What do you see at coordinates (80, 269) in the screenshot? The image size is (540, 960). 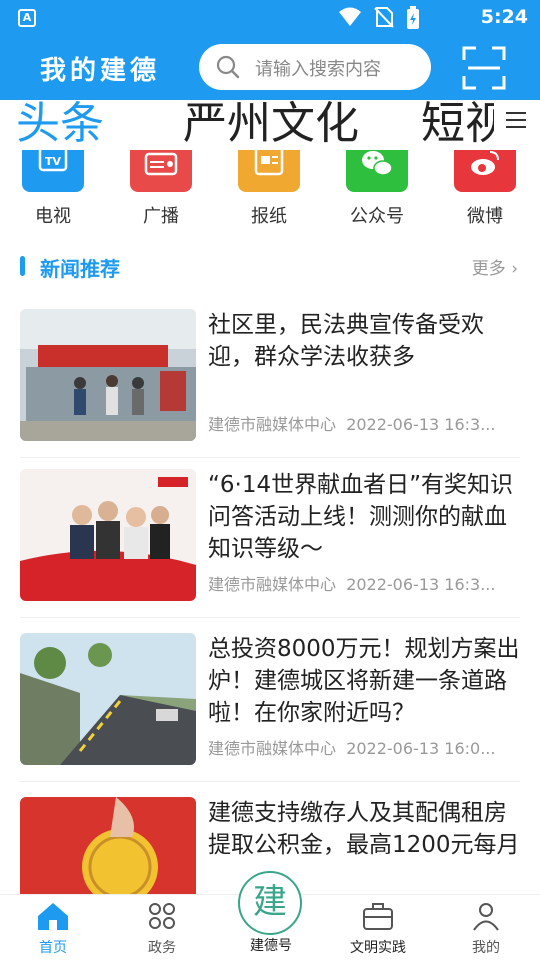 I see `section-title: 新闻推荐` at bounding box center [80, 269].